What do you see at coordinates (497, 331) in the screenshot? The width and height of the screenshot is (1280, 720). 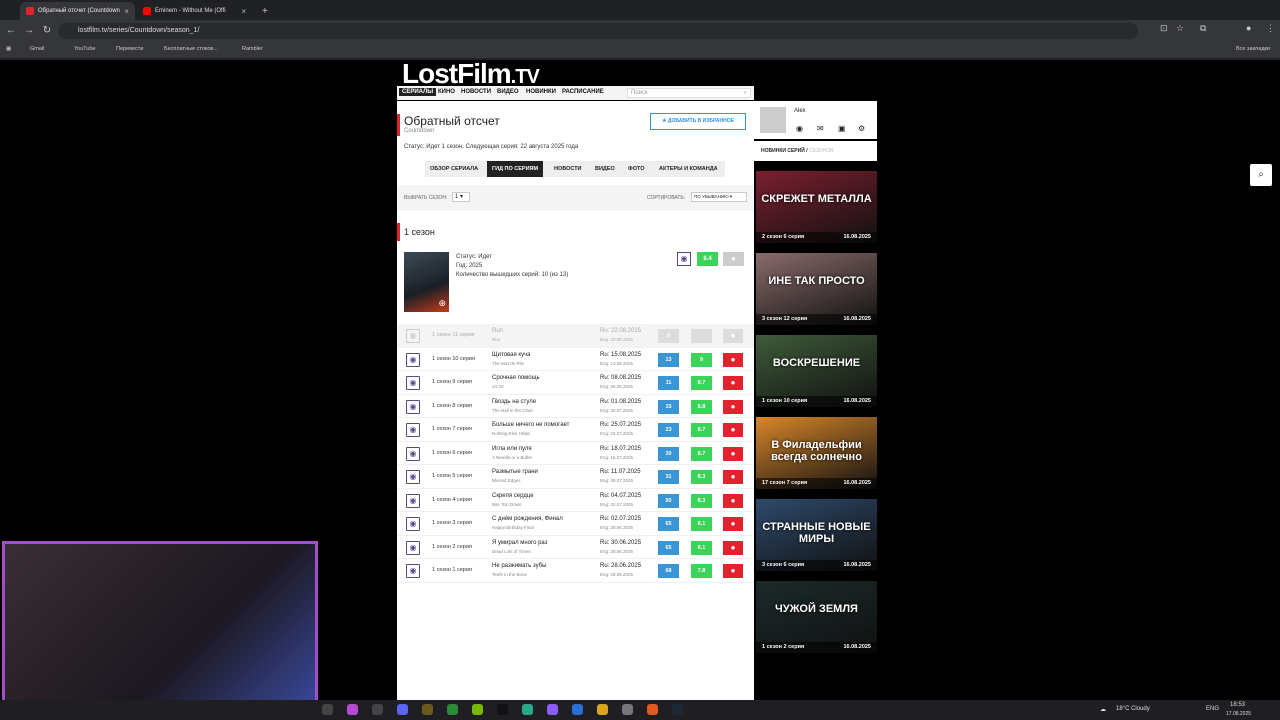 I see `episode-title-ru: Run` at bounding box center [497, 331].